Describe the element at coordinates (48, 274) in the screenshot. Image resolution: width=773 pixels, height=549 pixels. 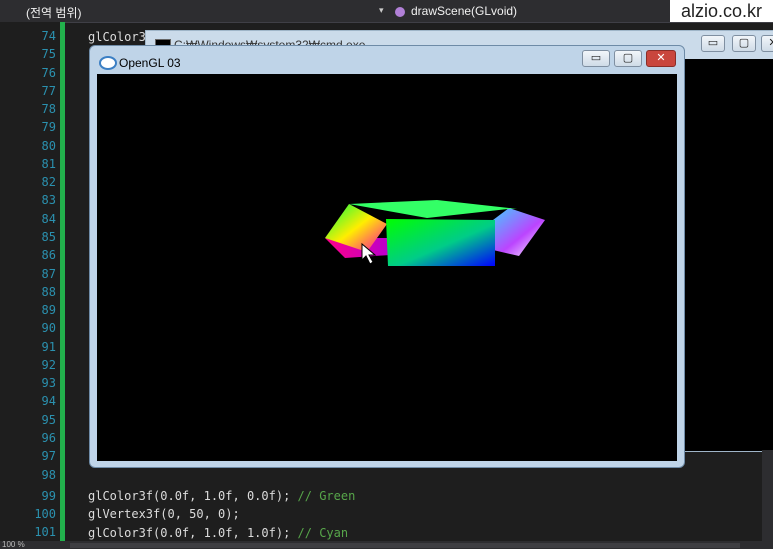
I see `line-number: 87` at that location.